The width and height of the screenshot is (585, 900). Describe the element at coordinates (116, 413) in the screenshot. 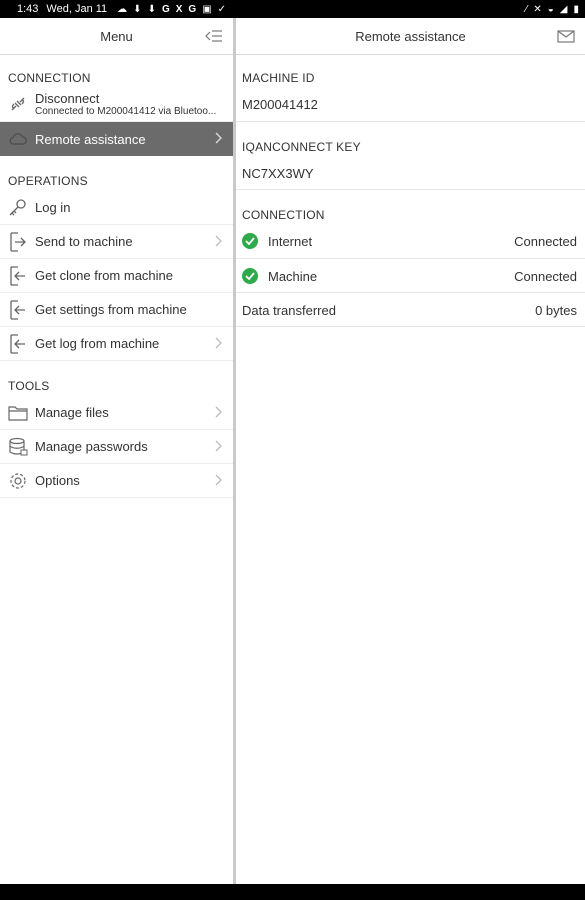

I see `manage-files-item: Manage files` at that location.